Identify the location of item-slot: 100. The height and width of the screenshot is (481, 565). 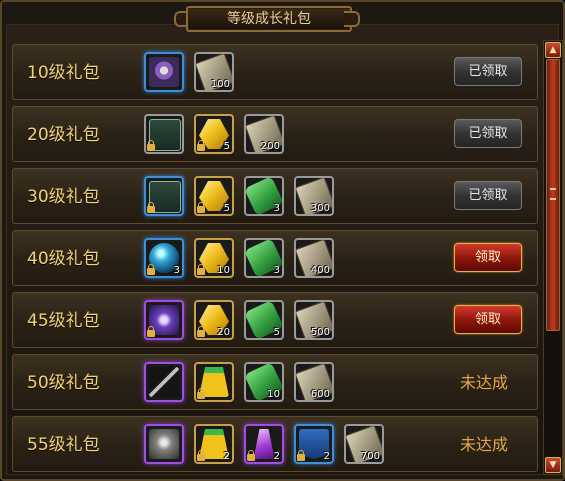
(214, 72).